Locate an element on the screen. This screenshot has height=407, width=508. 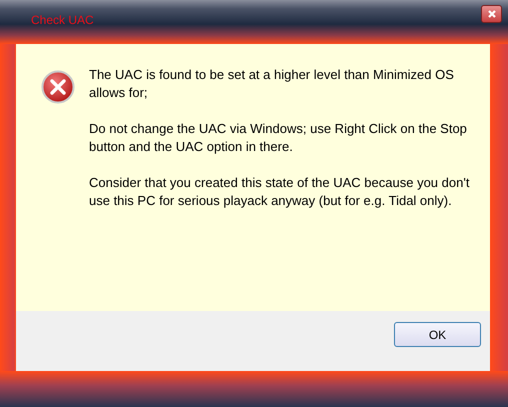
window-title: Check UAC is located at coordinates (62, 20).